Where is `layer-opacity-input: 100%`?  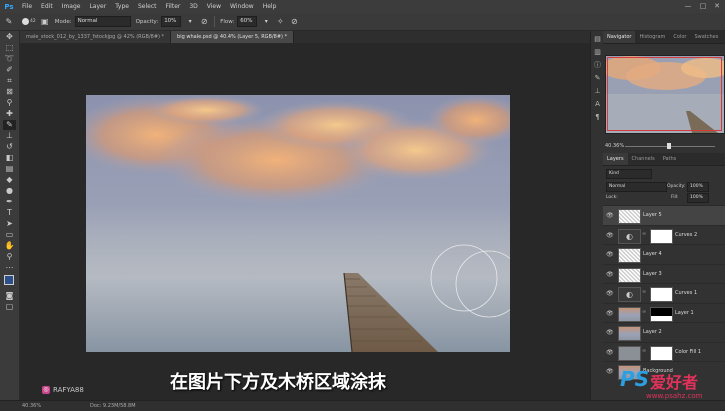 layer-opacity-input: 100% is located at coordinates (698, 187).